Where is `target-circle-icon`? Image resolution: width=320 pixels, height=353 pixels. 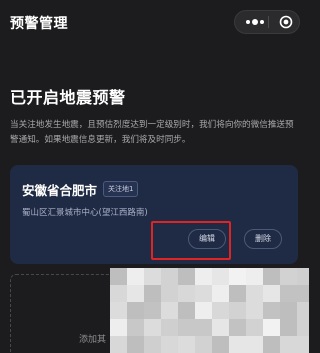 target-circle-icon is located at coordinates (286, 22).